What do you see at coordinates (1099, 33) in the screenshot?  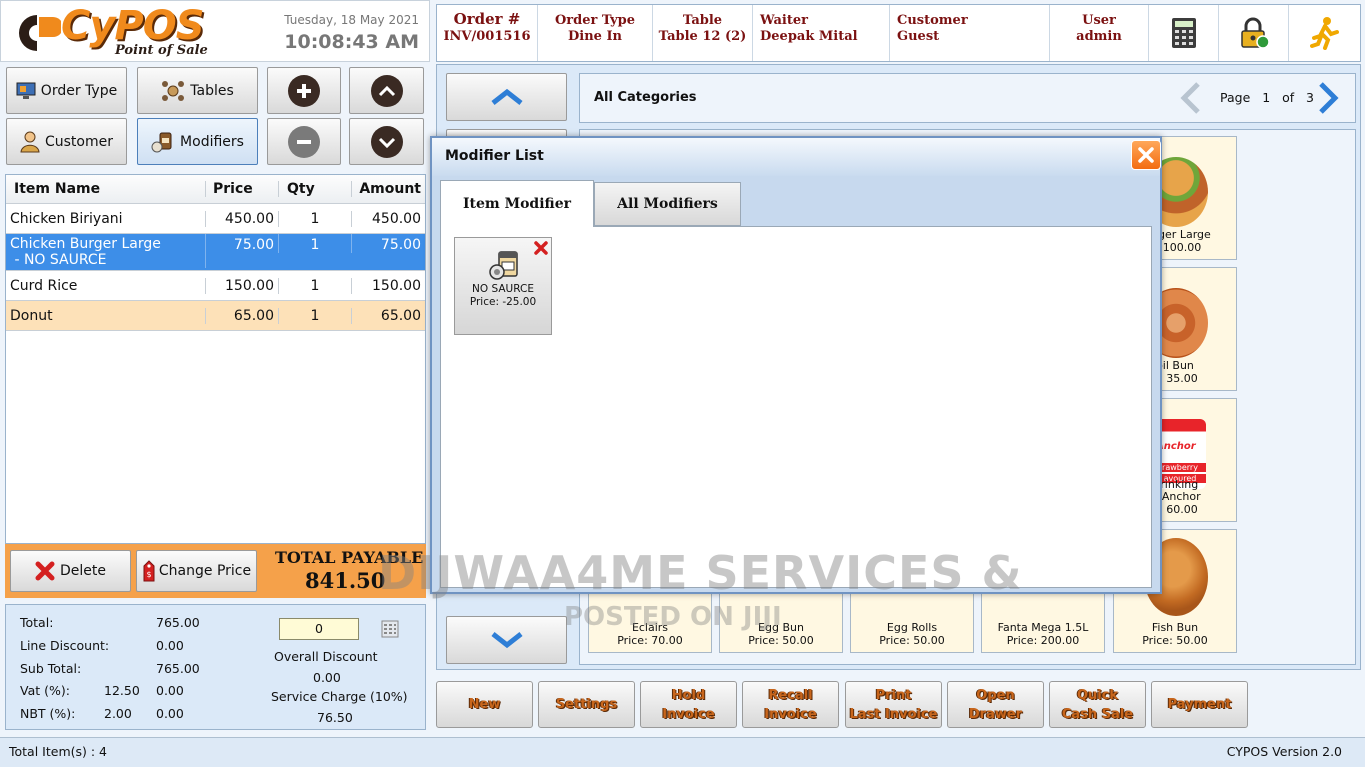 I see `user-cell: User admin` at bounding box center [1099, 33].